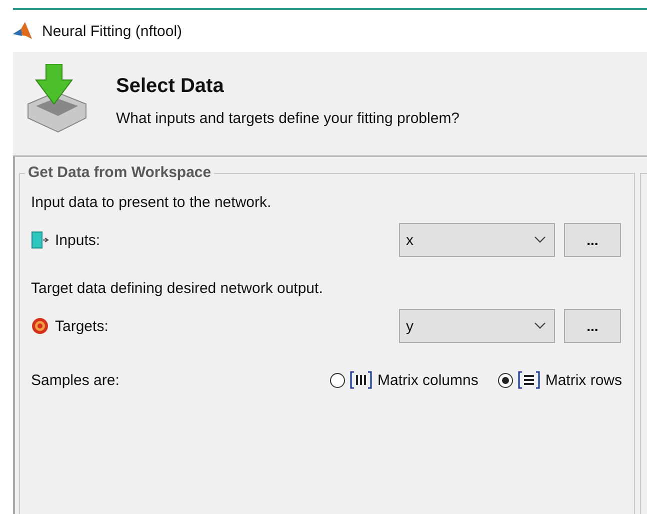  What do you see at coordinates (477, 240) in the screenshot?
I see `dropdown: x` at bounding box center [477, 240].